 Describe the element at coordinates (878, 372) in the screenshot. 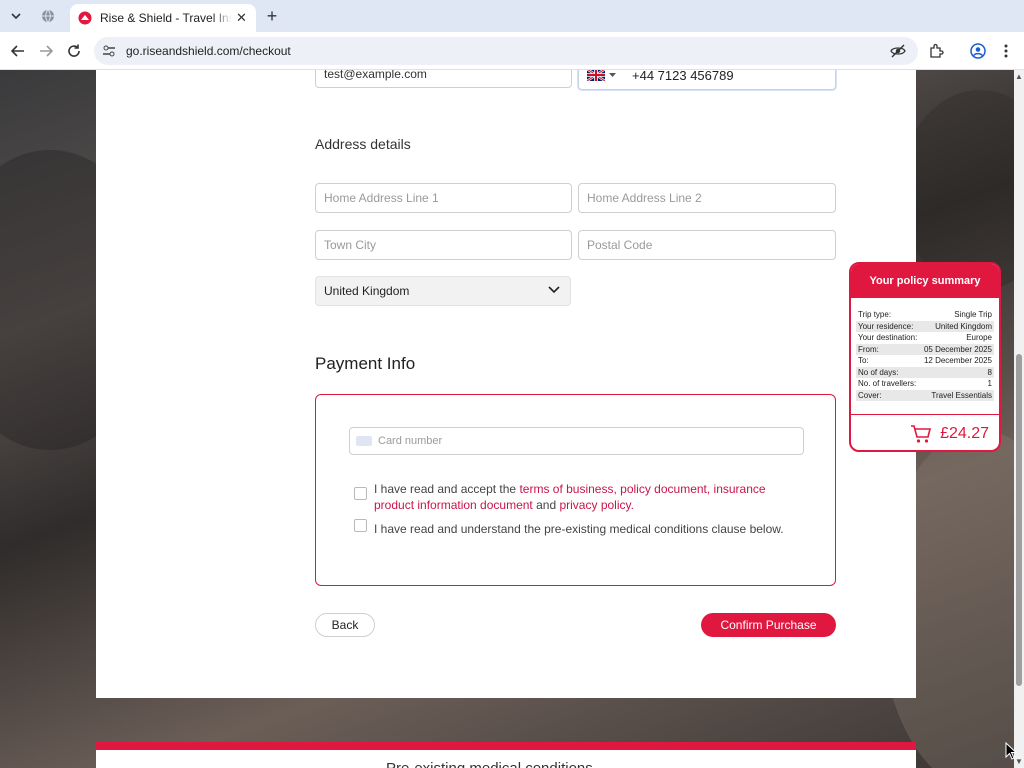

I see `summary-row-label: No of days:` at that location.